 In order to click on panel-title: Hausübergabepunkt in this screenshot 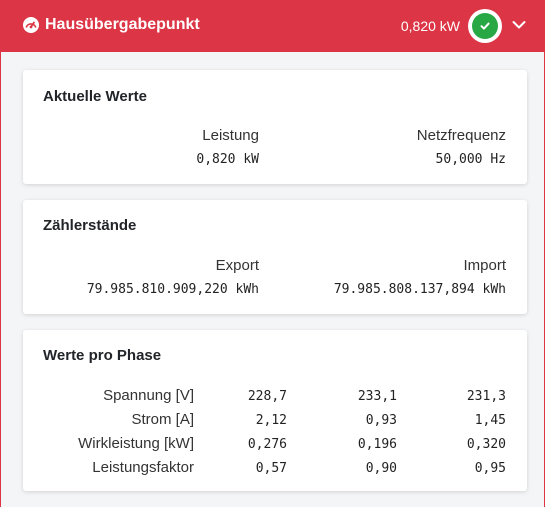, I will do `click(122, 24)`.